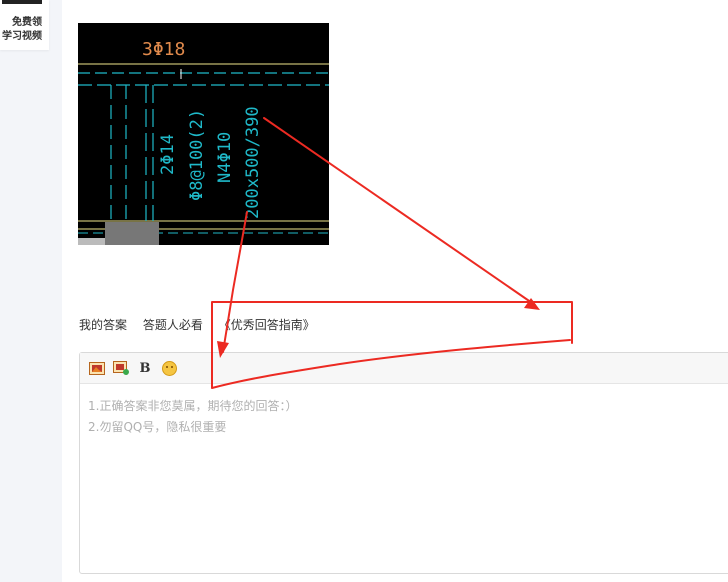 The width and height of the screenshot is (728, 582). What do you see at coordinates (168, 154) in the screenshot?
I see `cad-stirrup-note: 2Φ14` at bounding box center [168, 154].